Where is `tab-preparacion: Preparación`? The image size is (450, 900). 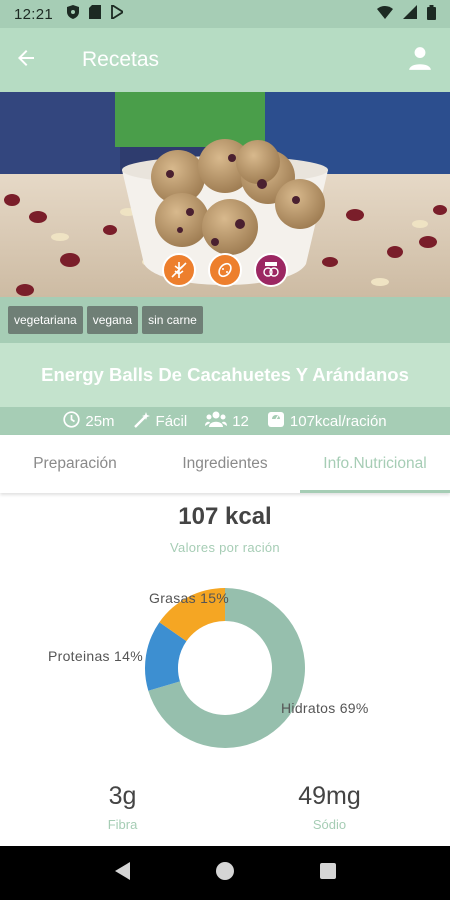 tab-preparacion: Preparación is located at coordinates (75, 464).